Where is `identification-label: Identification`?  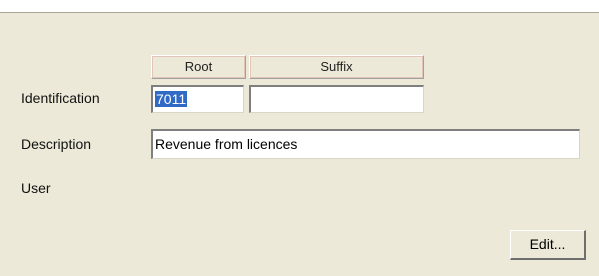 identification-label: Identification is located at coordinates (60, 98).